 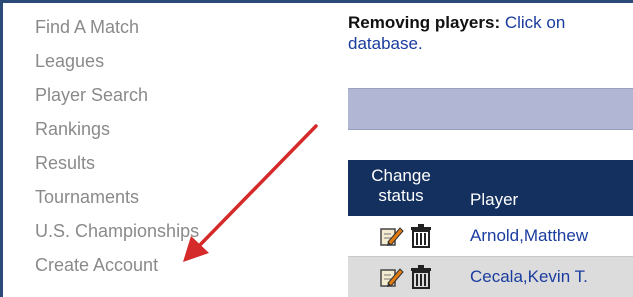 What do you see at coordinates (401, 195) in the screenshot?
I see `column-header-change-line2: status` at bounding box center [401, 195].